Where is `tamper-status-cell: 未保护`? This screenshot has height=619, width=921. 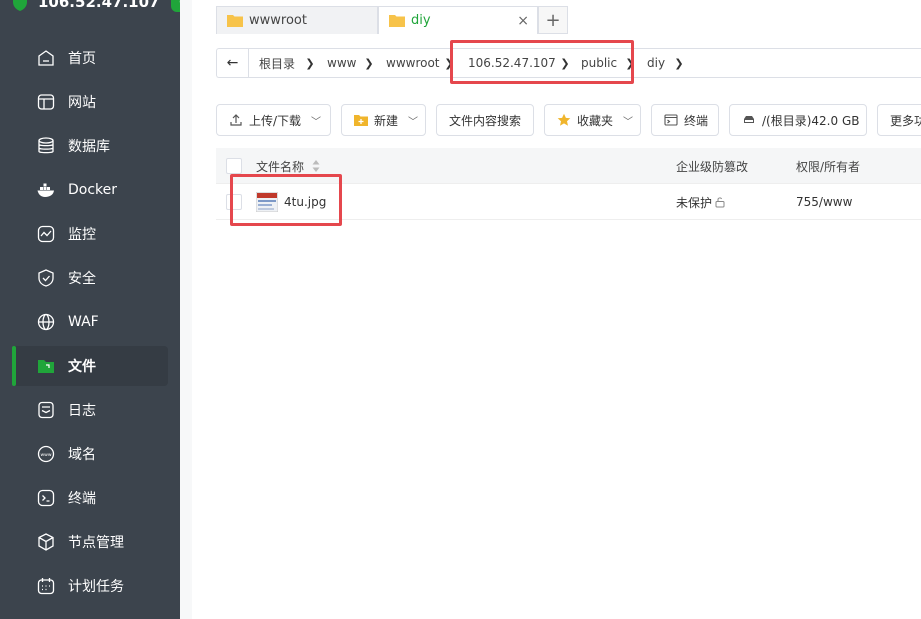
tamper-status-cell: 未保护 is located at coordinates (701, 202).